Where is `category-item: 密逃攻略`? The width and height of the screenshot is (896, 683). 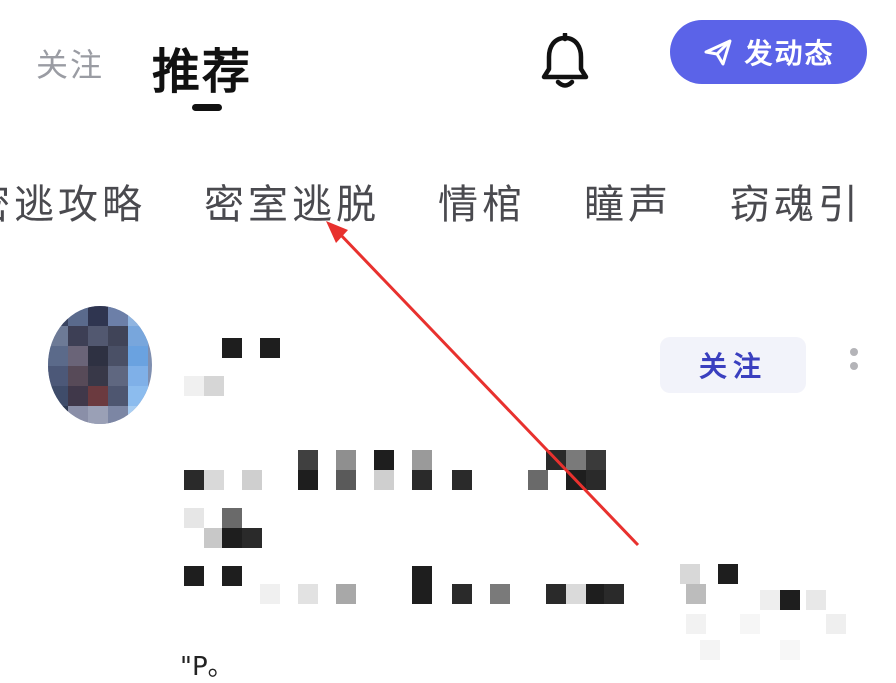 category-item: 密逃攻略 is located at coordinates (73, 200).